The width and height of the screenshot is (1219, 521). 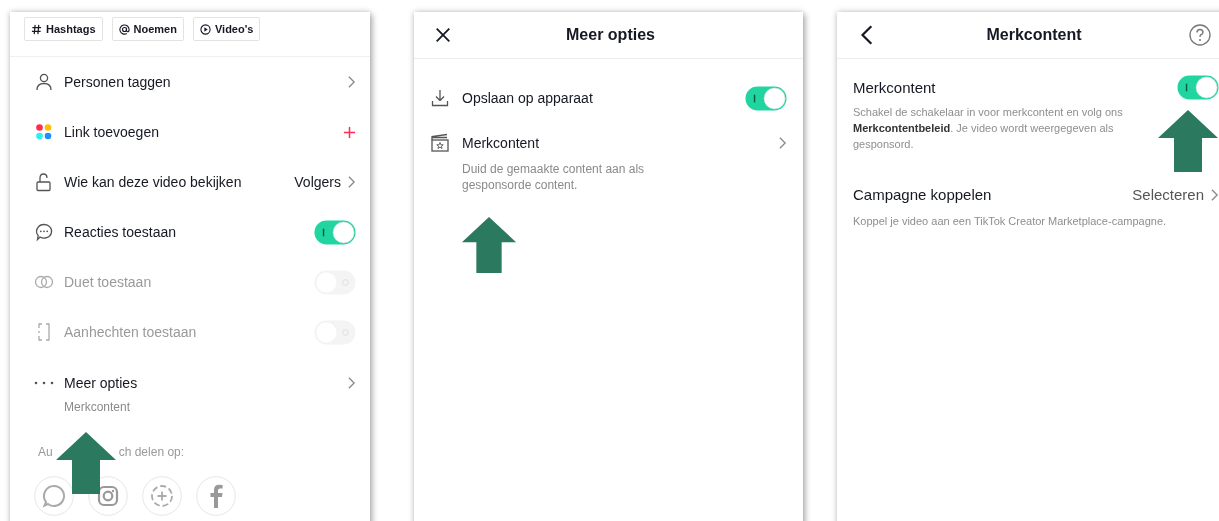 What do you see at coordinates (988, 128) in the screenshot?
I see `setting-description: Schakel de schakelaar in voor merkcontent en volg ons Merkcontentbeleid. Je video wordt weergegeven als gesponsord.` at bounding box center [988, 128].